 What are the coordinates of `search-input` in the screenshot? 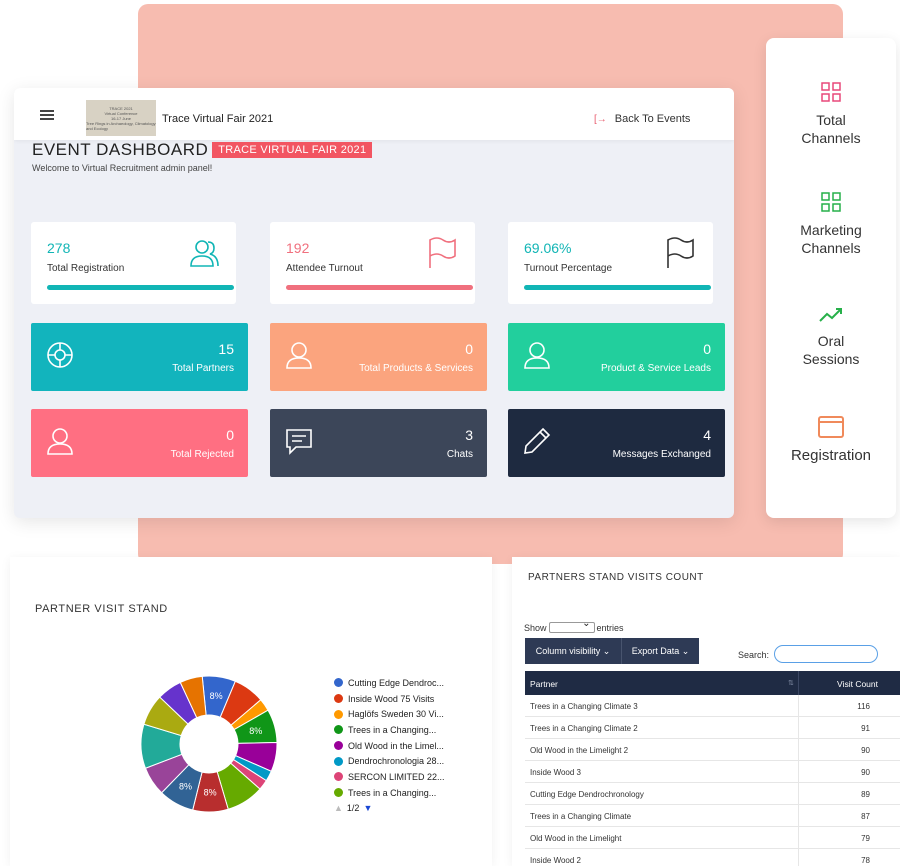 It's located at (826, 654).